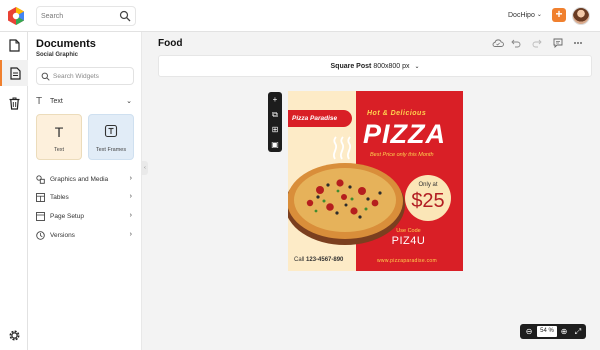 The image size is (600, 350). Describe the element at coordinates (85, 198) in the screenshot. I see `nav-tables: Tables ›` at that location.